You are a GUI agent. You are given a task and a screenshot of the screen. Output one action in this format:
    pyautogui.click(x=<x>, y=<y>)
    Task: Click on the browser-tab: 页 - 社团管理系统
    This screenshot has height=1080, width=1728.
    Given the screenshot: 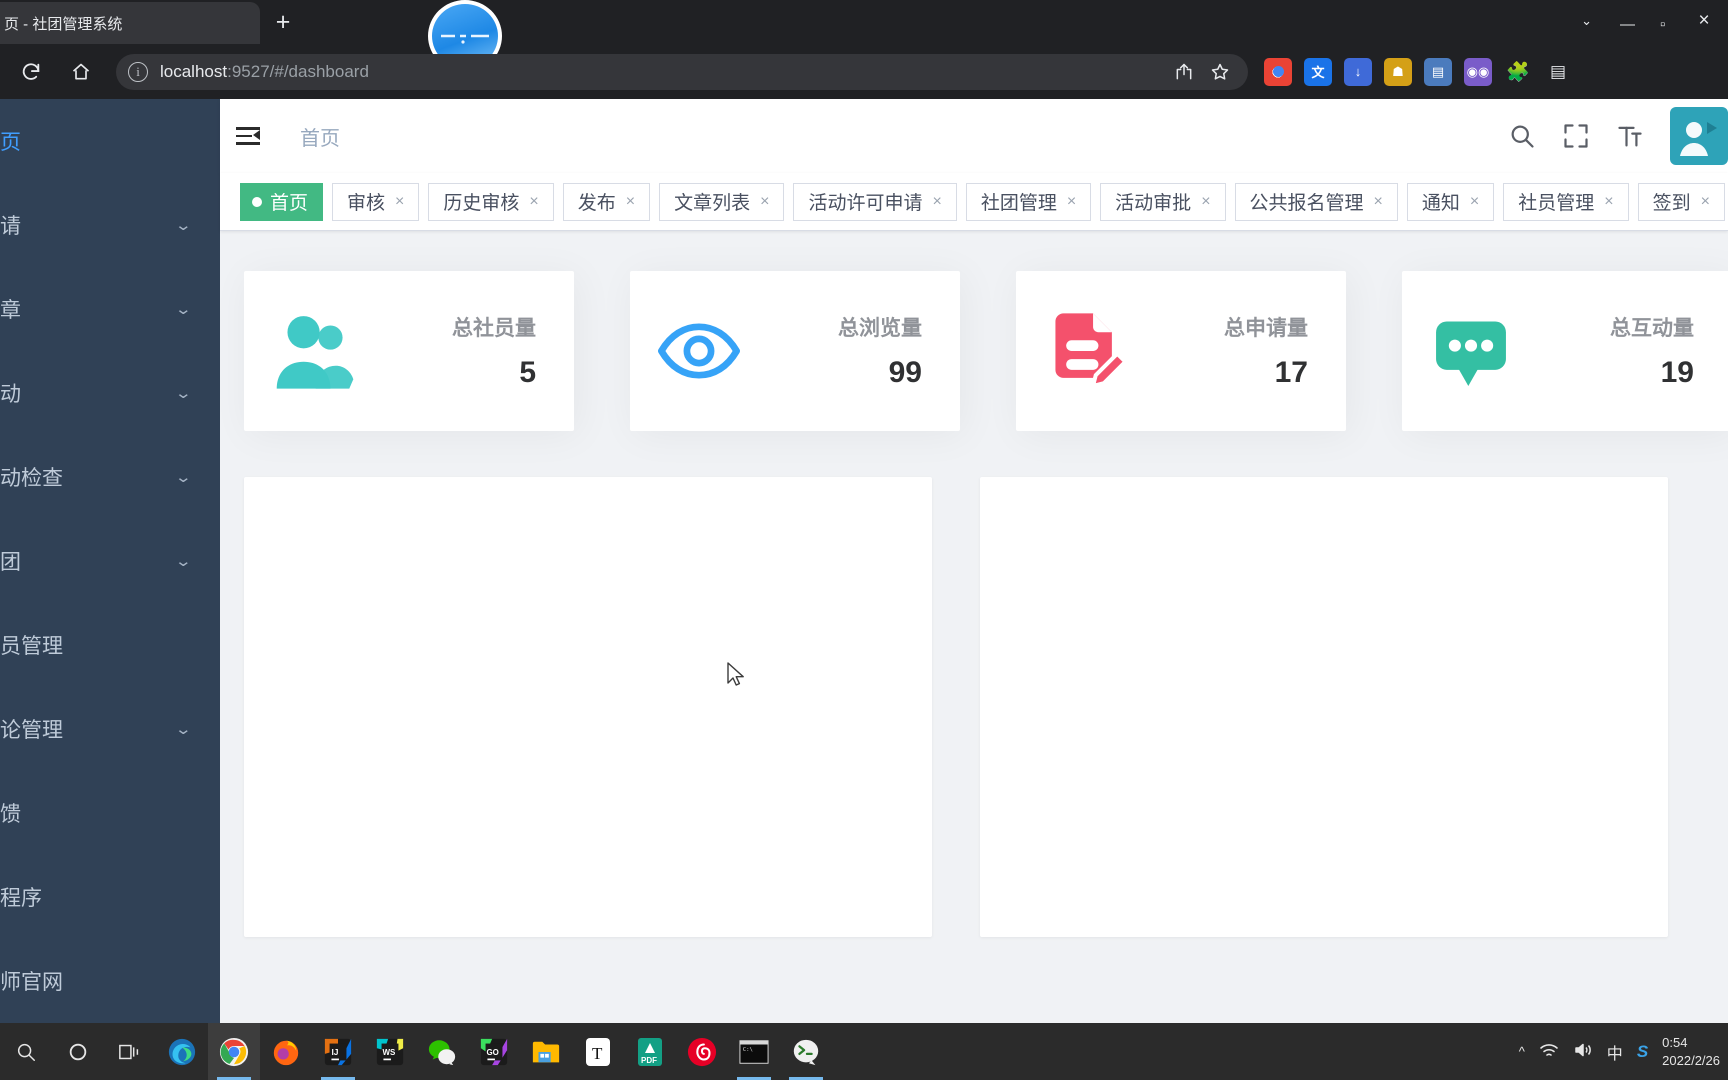 What is the action you would take?
    pyautogui.click(x=130, y=23)
    